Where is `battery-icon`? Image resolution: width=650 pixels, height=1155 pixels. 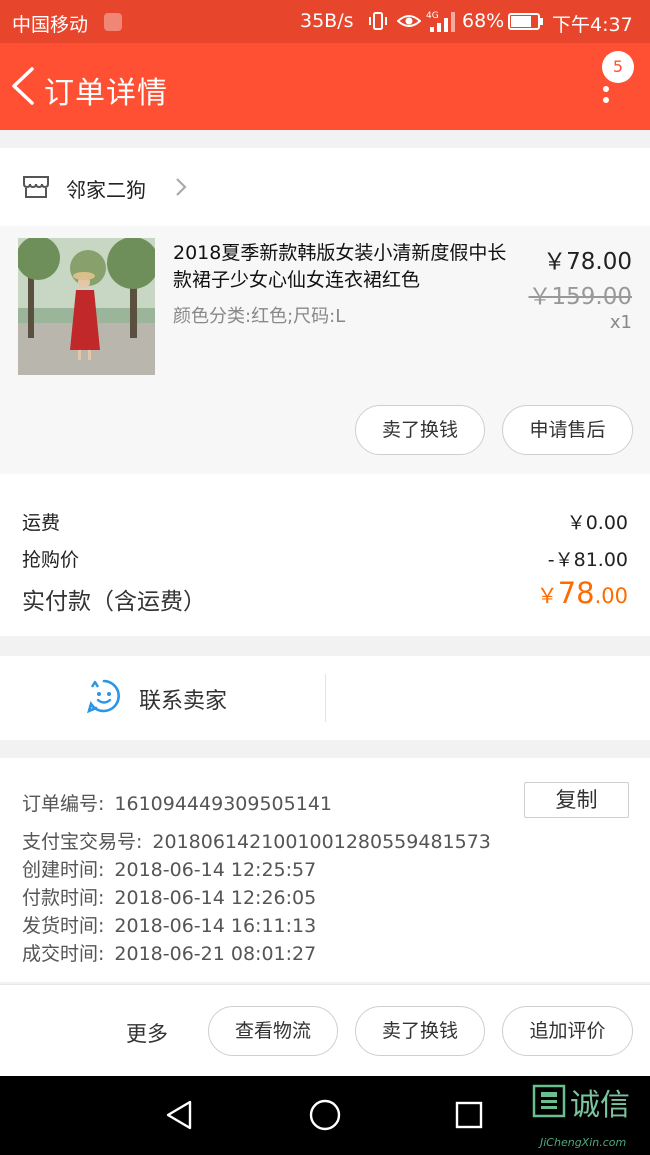 battery-icon is located at coordinates (525, 21).